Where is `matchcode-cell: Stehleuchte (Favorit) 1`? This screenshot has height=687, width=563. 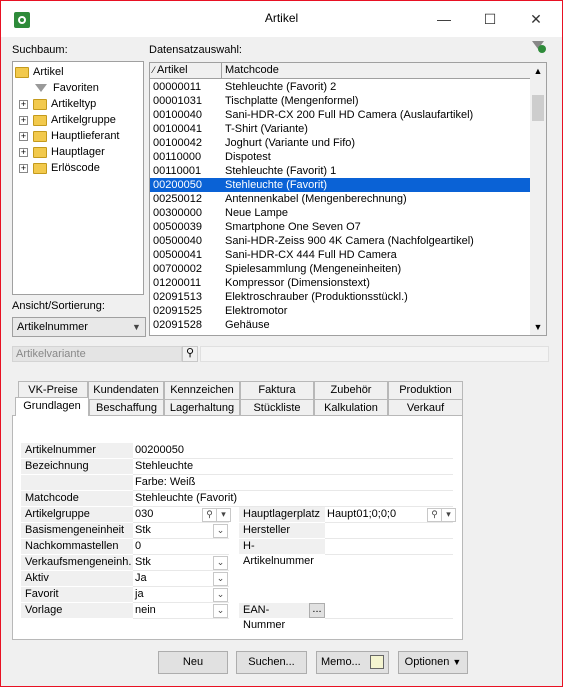
matchcode-cell: Stehleuchte (Favorit) 1 is located at coordinates (281, 171).